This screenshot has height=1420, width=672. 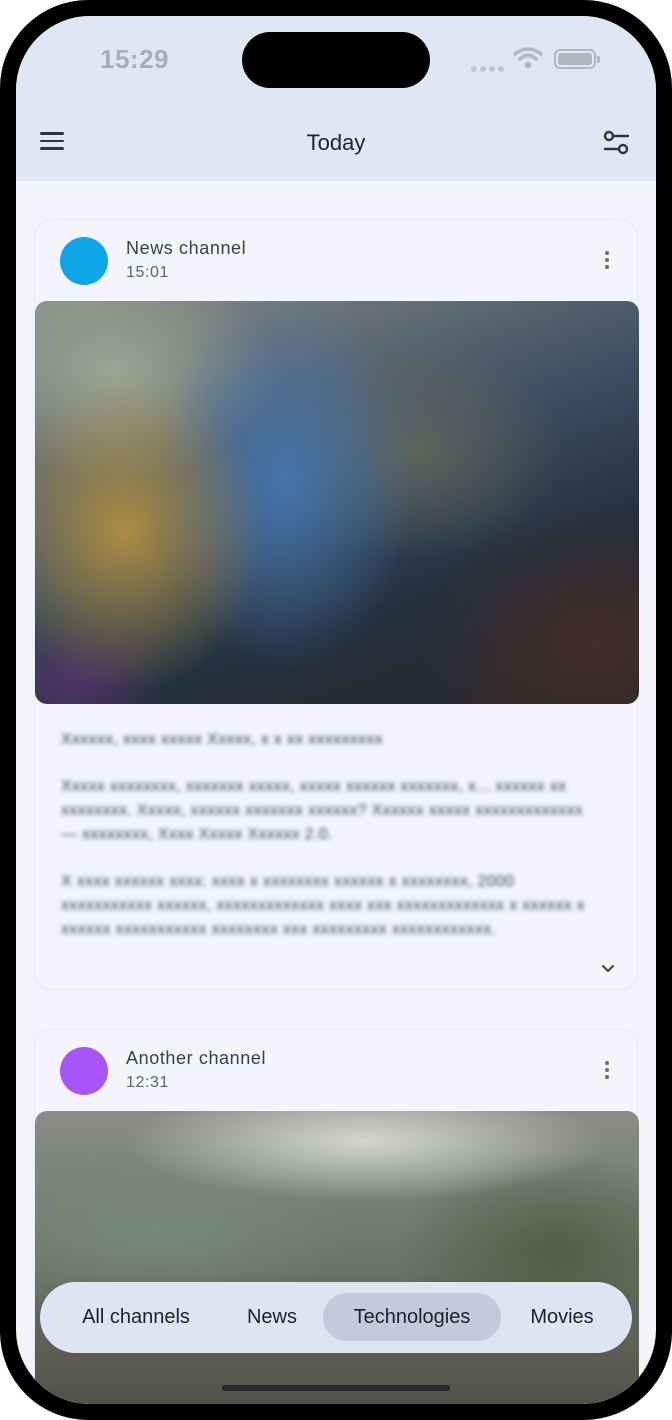 I want to click on channel-name: News channel, so click(x=186, y=248).